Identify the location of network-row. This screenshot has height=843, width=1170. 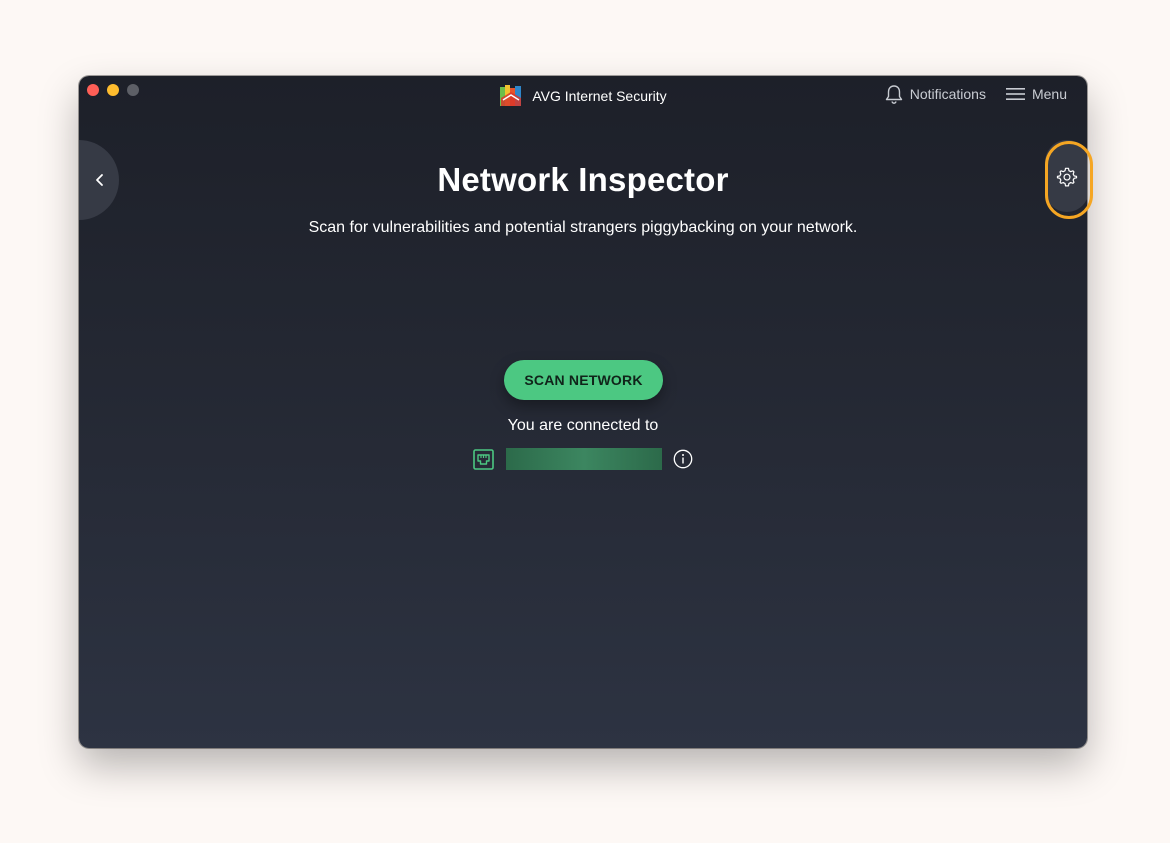
(583, 459).